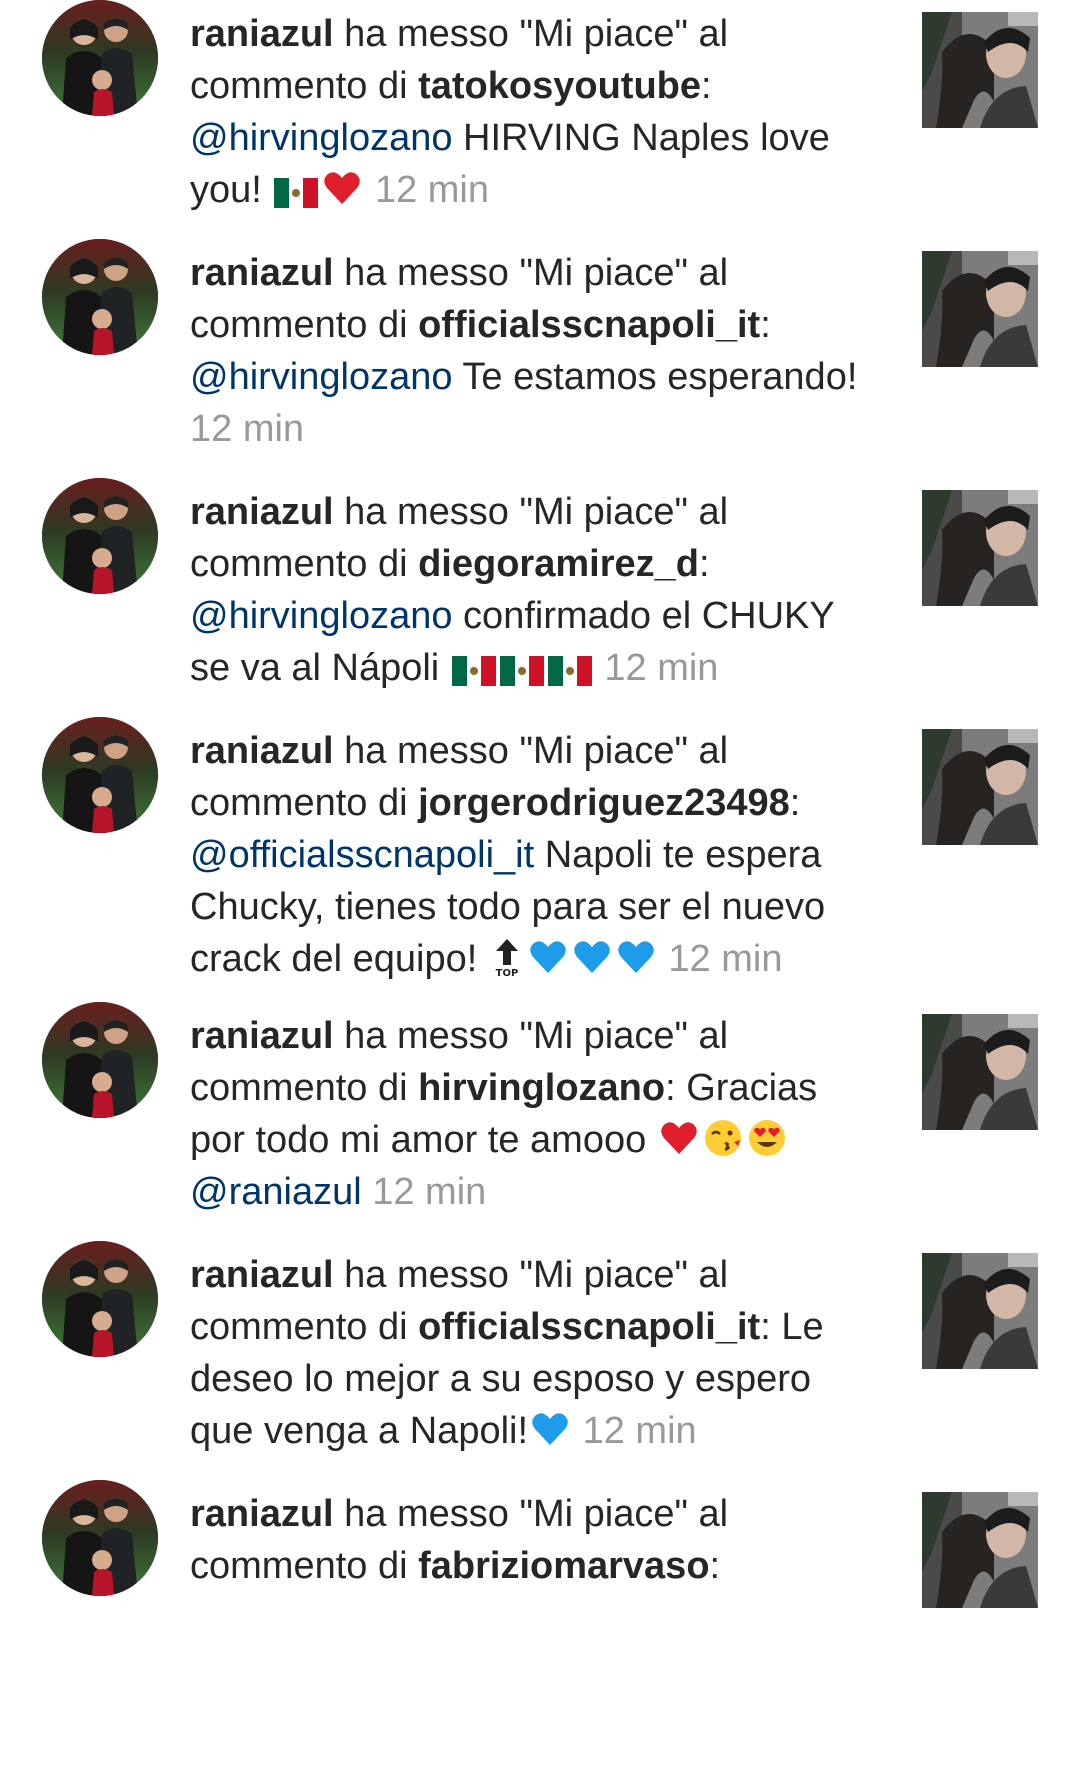  Describe the element at coordinates (507, 957) in the screenshot. I see `top-arrow-icon: TOP` at that location.